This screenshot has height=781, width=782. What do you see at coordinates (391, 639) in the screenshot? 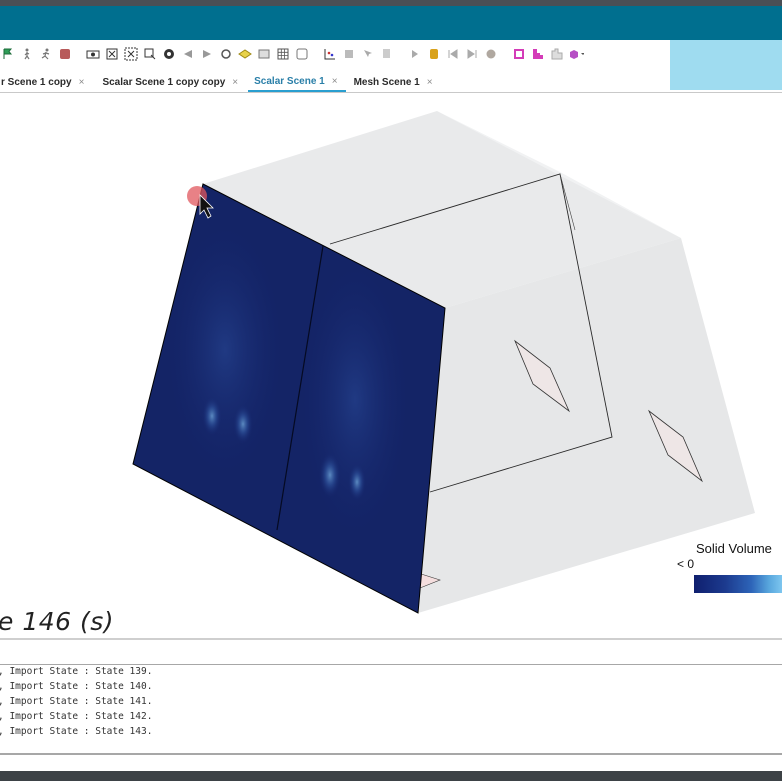
I see `viewport-bottom-border` at bounding box center [391, 639].